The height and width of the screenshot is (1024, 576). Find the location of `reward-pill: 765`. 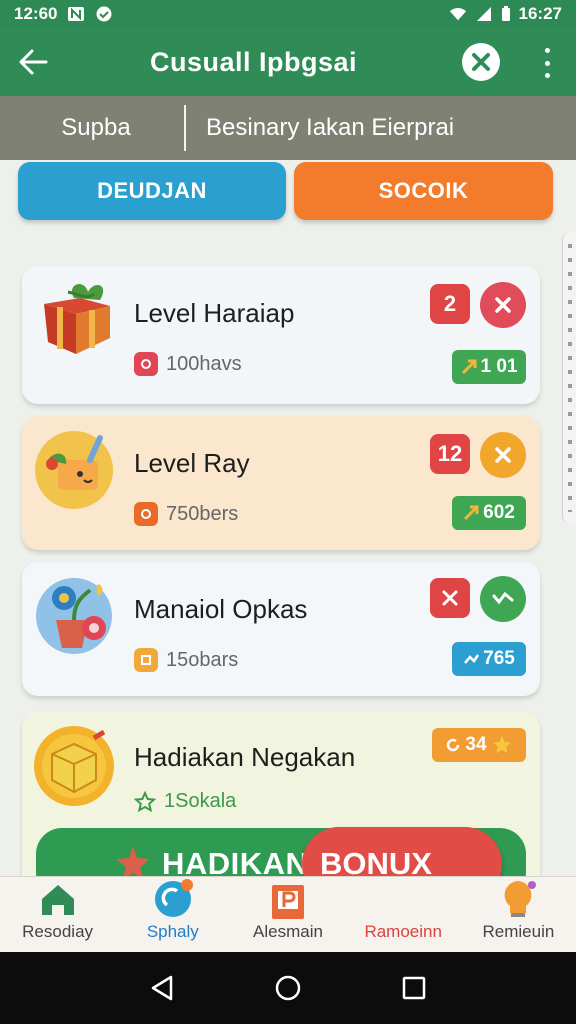

reward-pill: 765 is located at coordinates (489, 659).